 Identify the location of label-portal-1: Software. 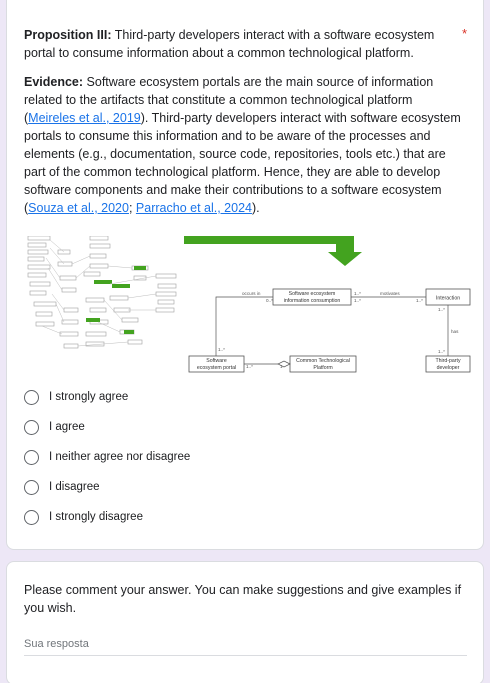
(216, 361).